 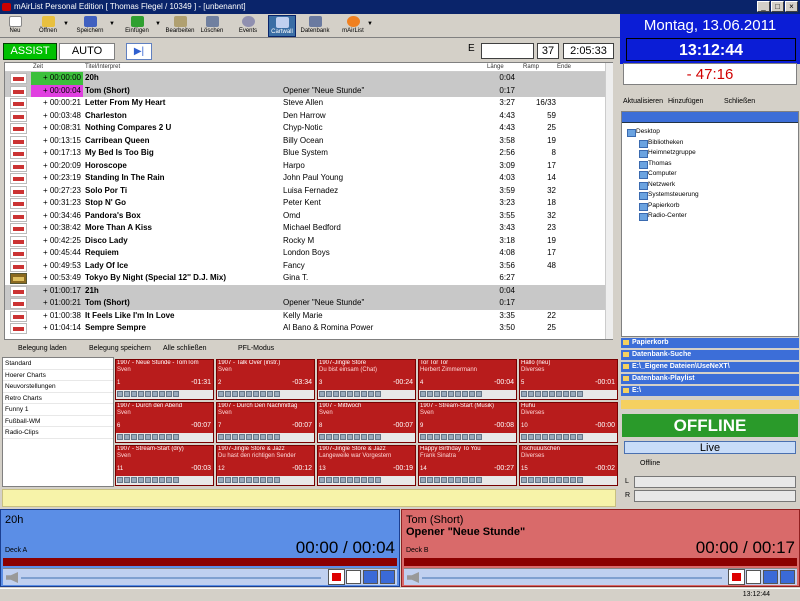 What do you see at coordinates (643, 101) in the screenshot?
I see `refresh-button: Aktualisieren` at bounding box center [643, 101].